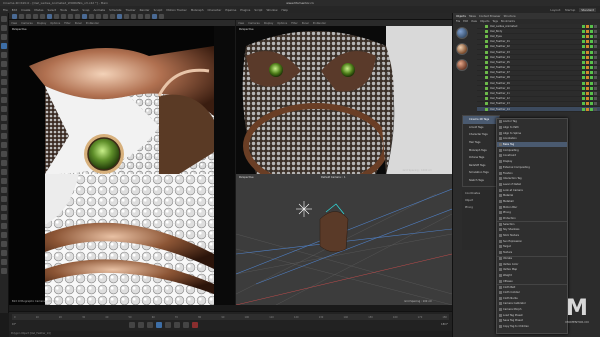 The height and width of the screenshot is (337, 600). Describe the element at coordinates (14, 10) in the screenshot. I see `menu-edit: Edit` at that location.